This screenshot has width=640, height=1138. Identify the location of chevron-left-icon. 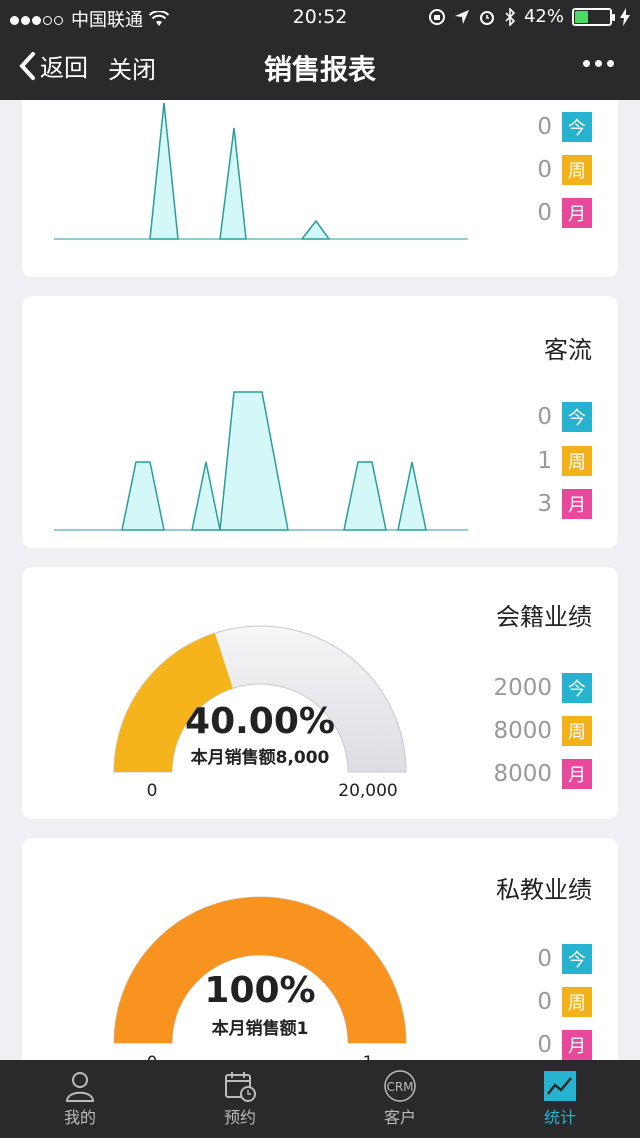
(27, 65).